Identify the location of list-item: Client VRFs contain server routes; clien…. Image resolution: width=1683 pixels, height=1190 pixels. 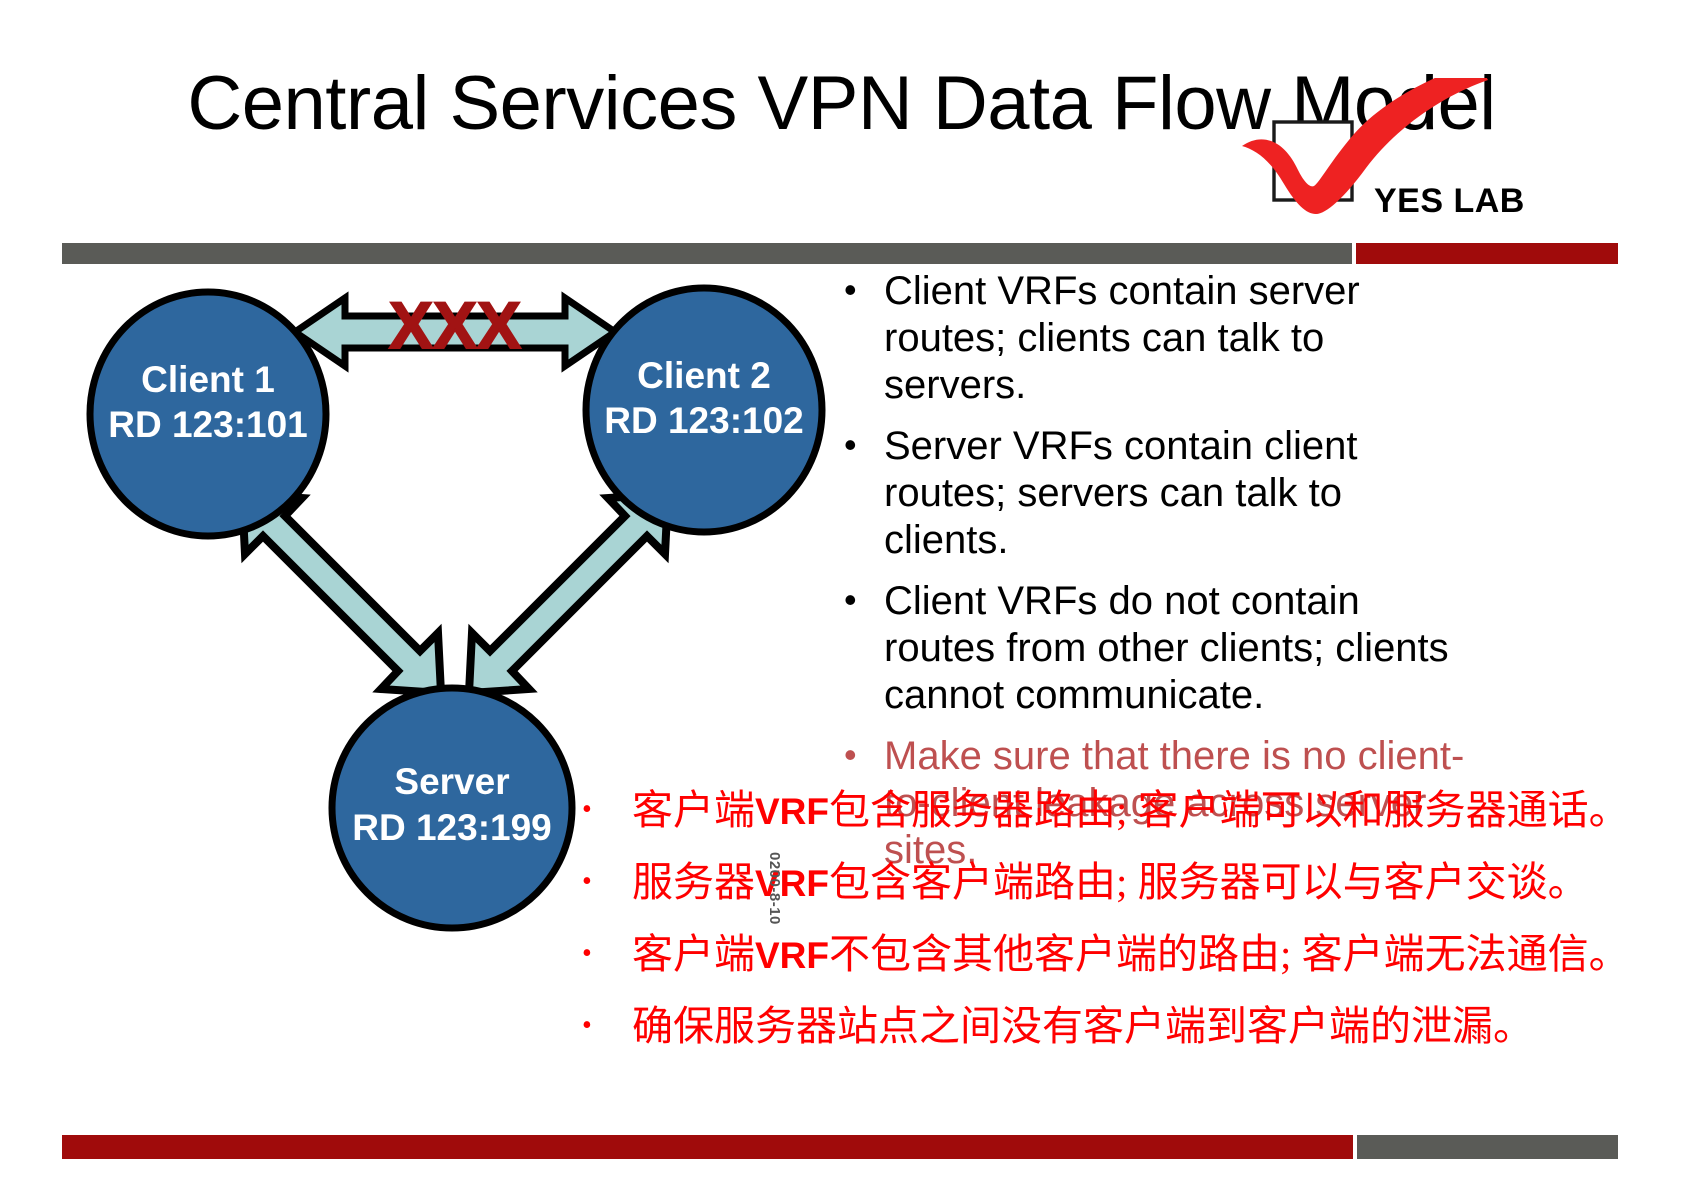
(1156, 337).